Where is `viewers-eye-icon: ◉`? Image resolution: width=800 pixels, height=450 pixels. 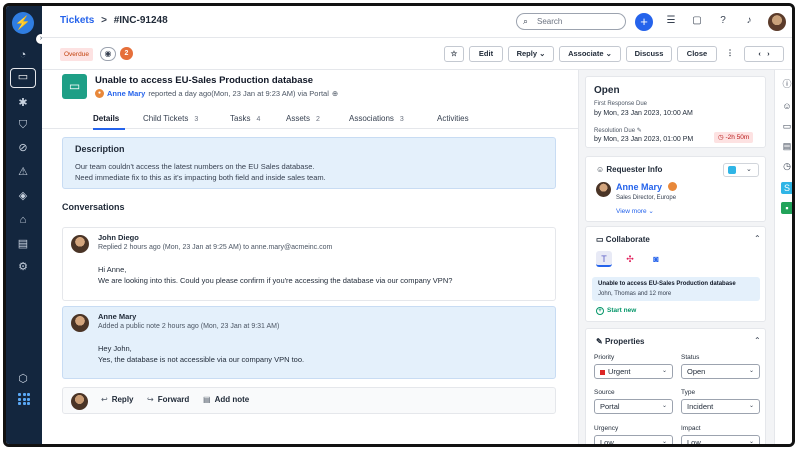
viewers-eye-icon: ◉ is located at coordinates (108, 54).